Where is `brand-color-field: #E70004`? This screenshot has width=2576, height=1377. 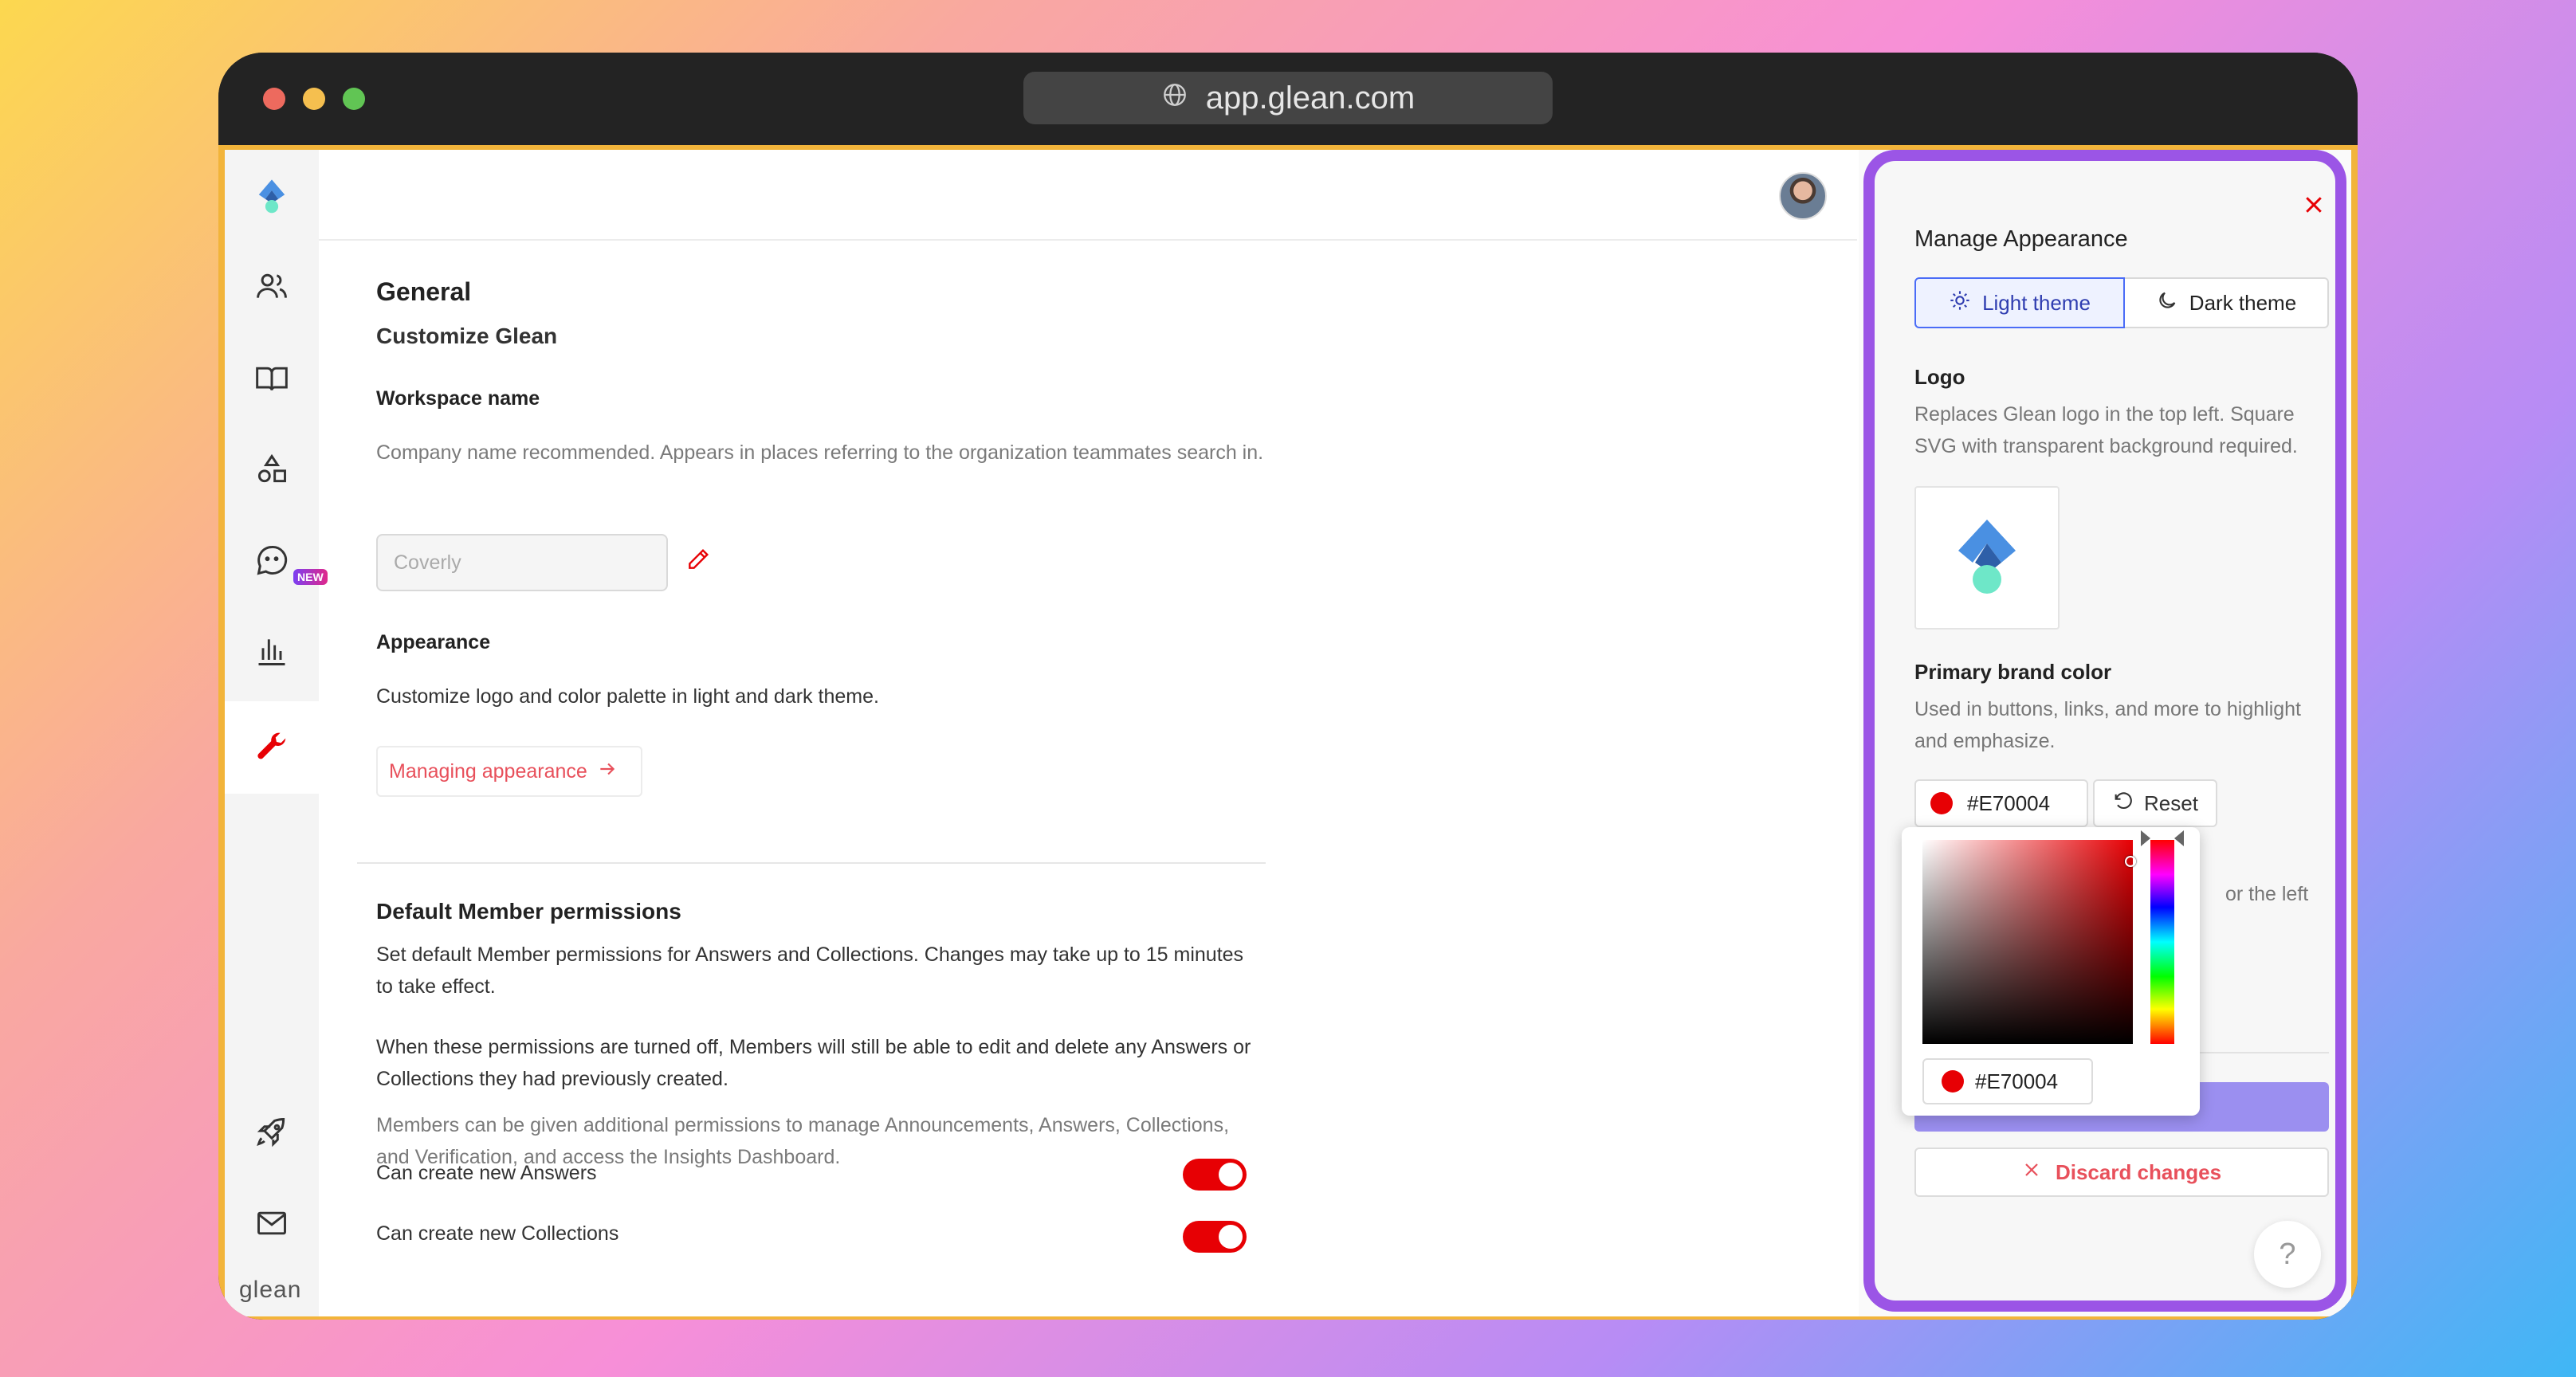
brand-color-field: #E70004 is located at coordinates (2001, 803).